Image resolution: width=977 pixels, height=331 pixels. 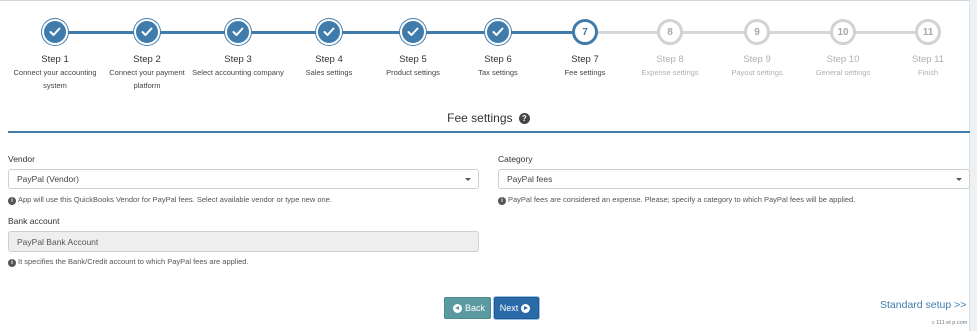 I want to click on bank-account-value: PayPal Bank Account, so click(x=58, y=242).